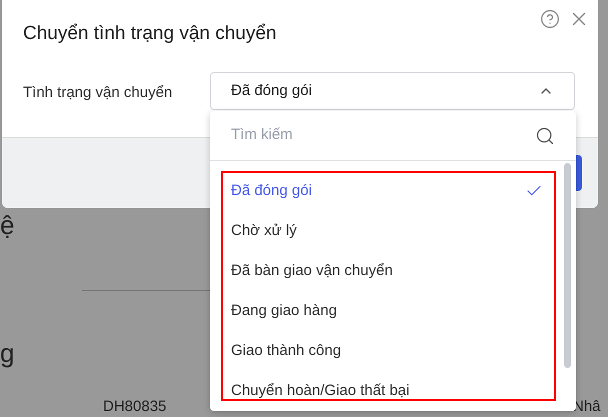 The height and width of the screenshot is (417, 608). I want to click on status-option: Chờ xử lý, so click(387, 231).